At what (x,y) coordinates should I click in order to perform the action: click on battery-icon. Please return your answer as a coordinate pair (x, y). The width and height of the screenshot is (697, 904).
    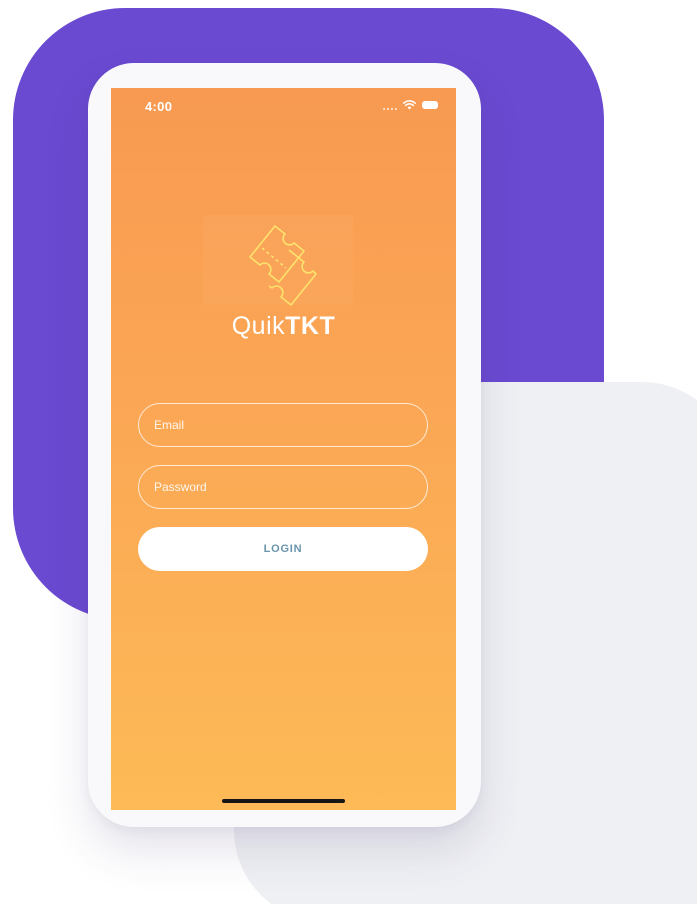
    Looking at the image, I should click on (430, 105).